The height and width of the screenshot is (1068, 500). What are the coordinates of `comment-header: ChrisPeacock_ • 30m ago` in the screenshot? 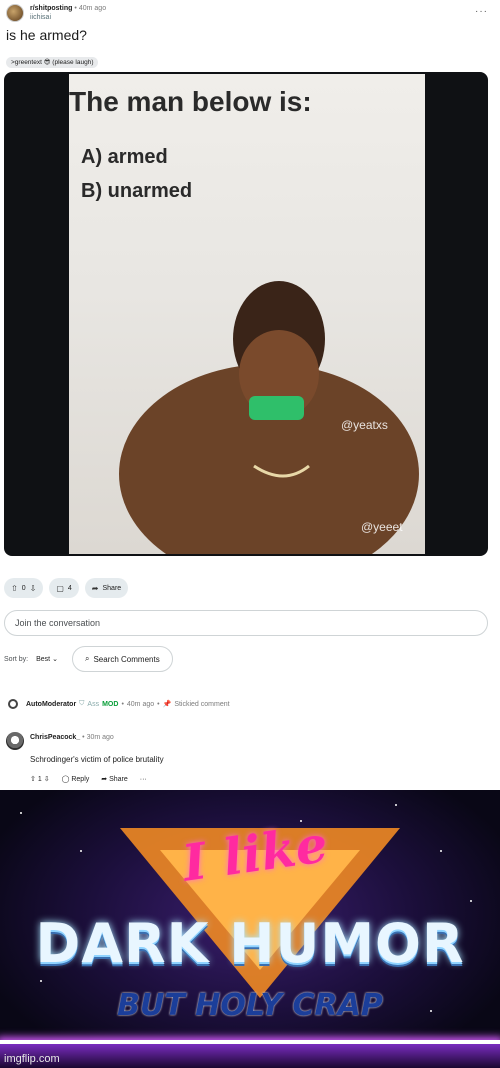 It's located at (72, 737).